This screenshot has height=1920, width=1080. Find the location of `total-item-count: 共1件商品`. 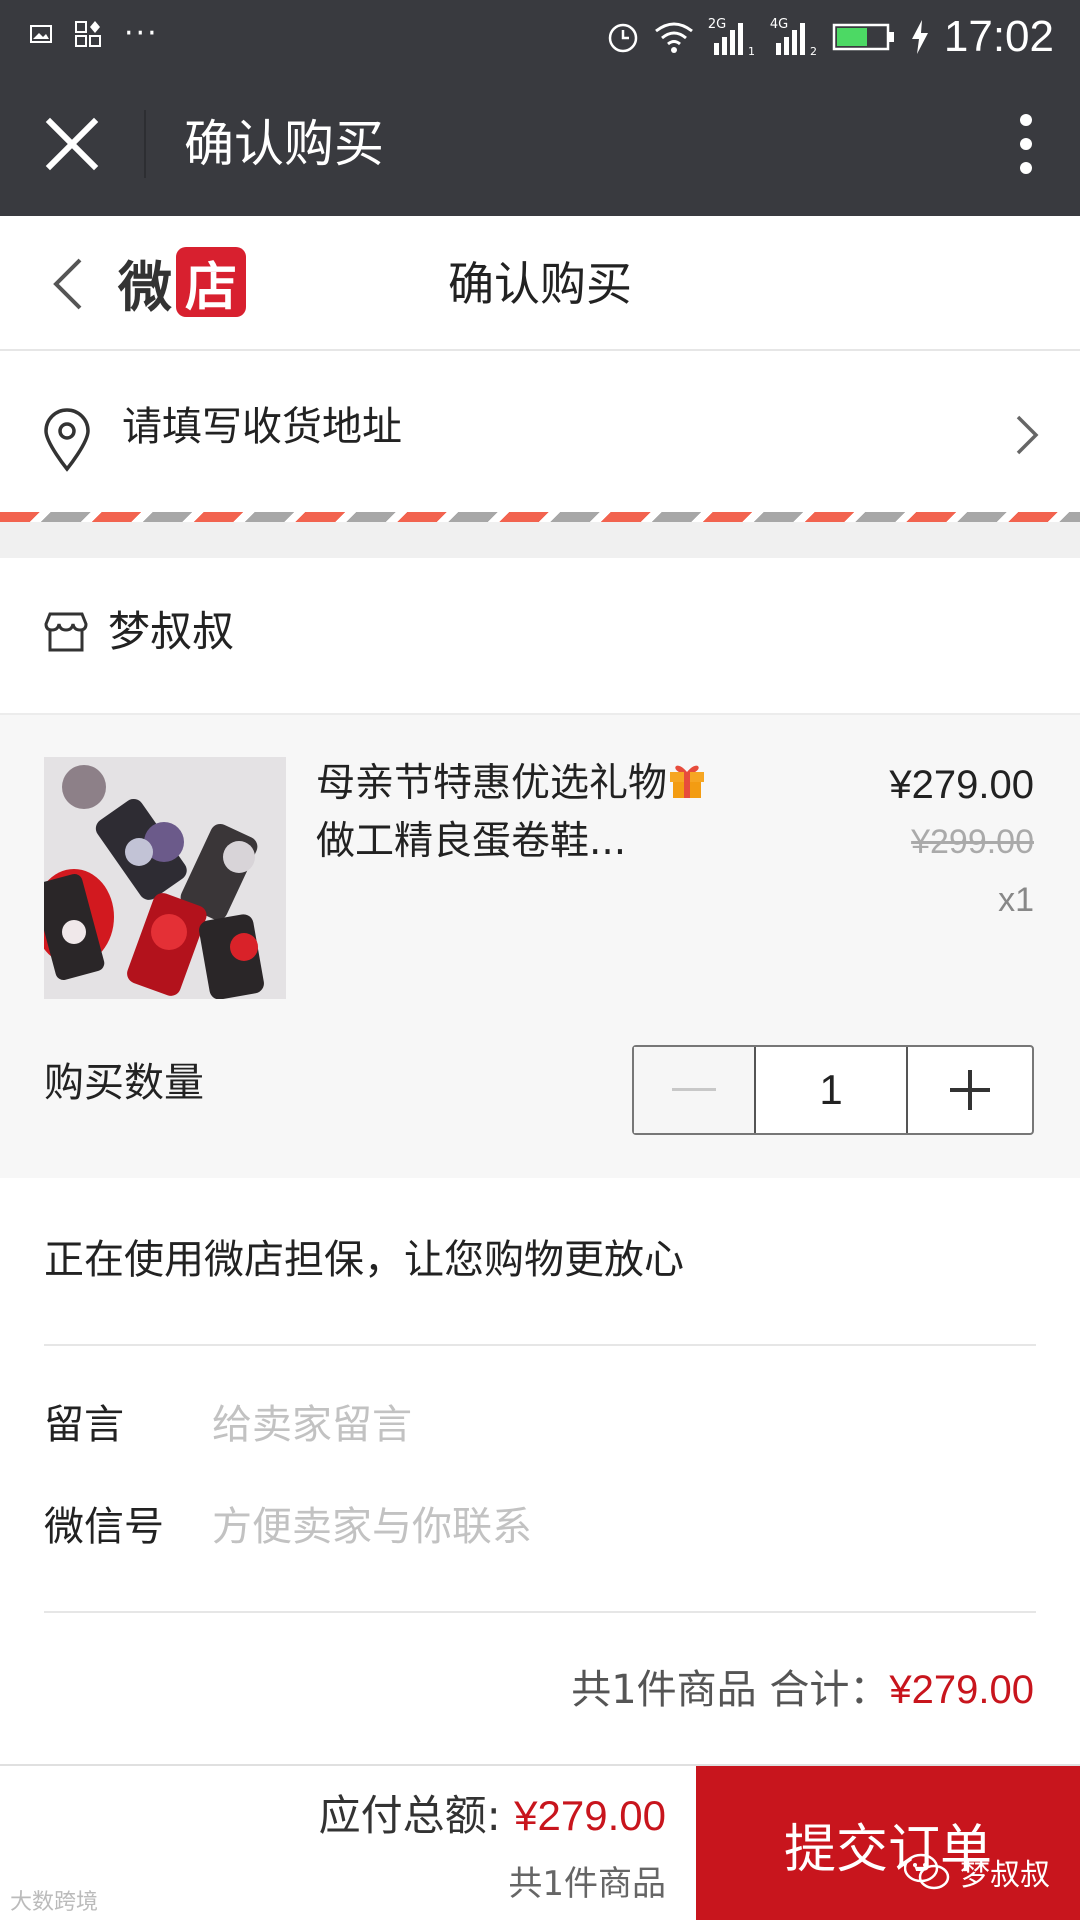

total-item-count: 共1件商品 is located at coordinates (587, 1884).